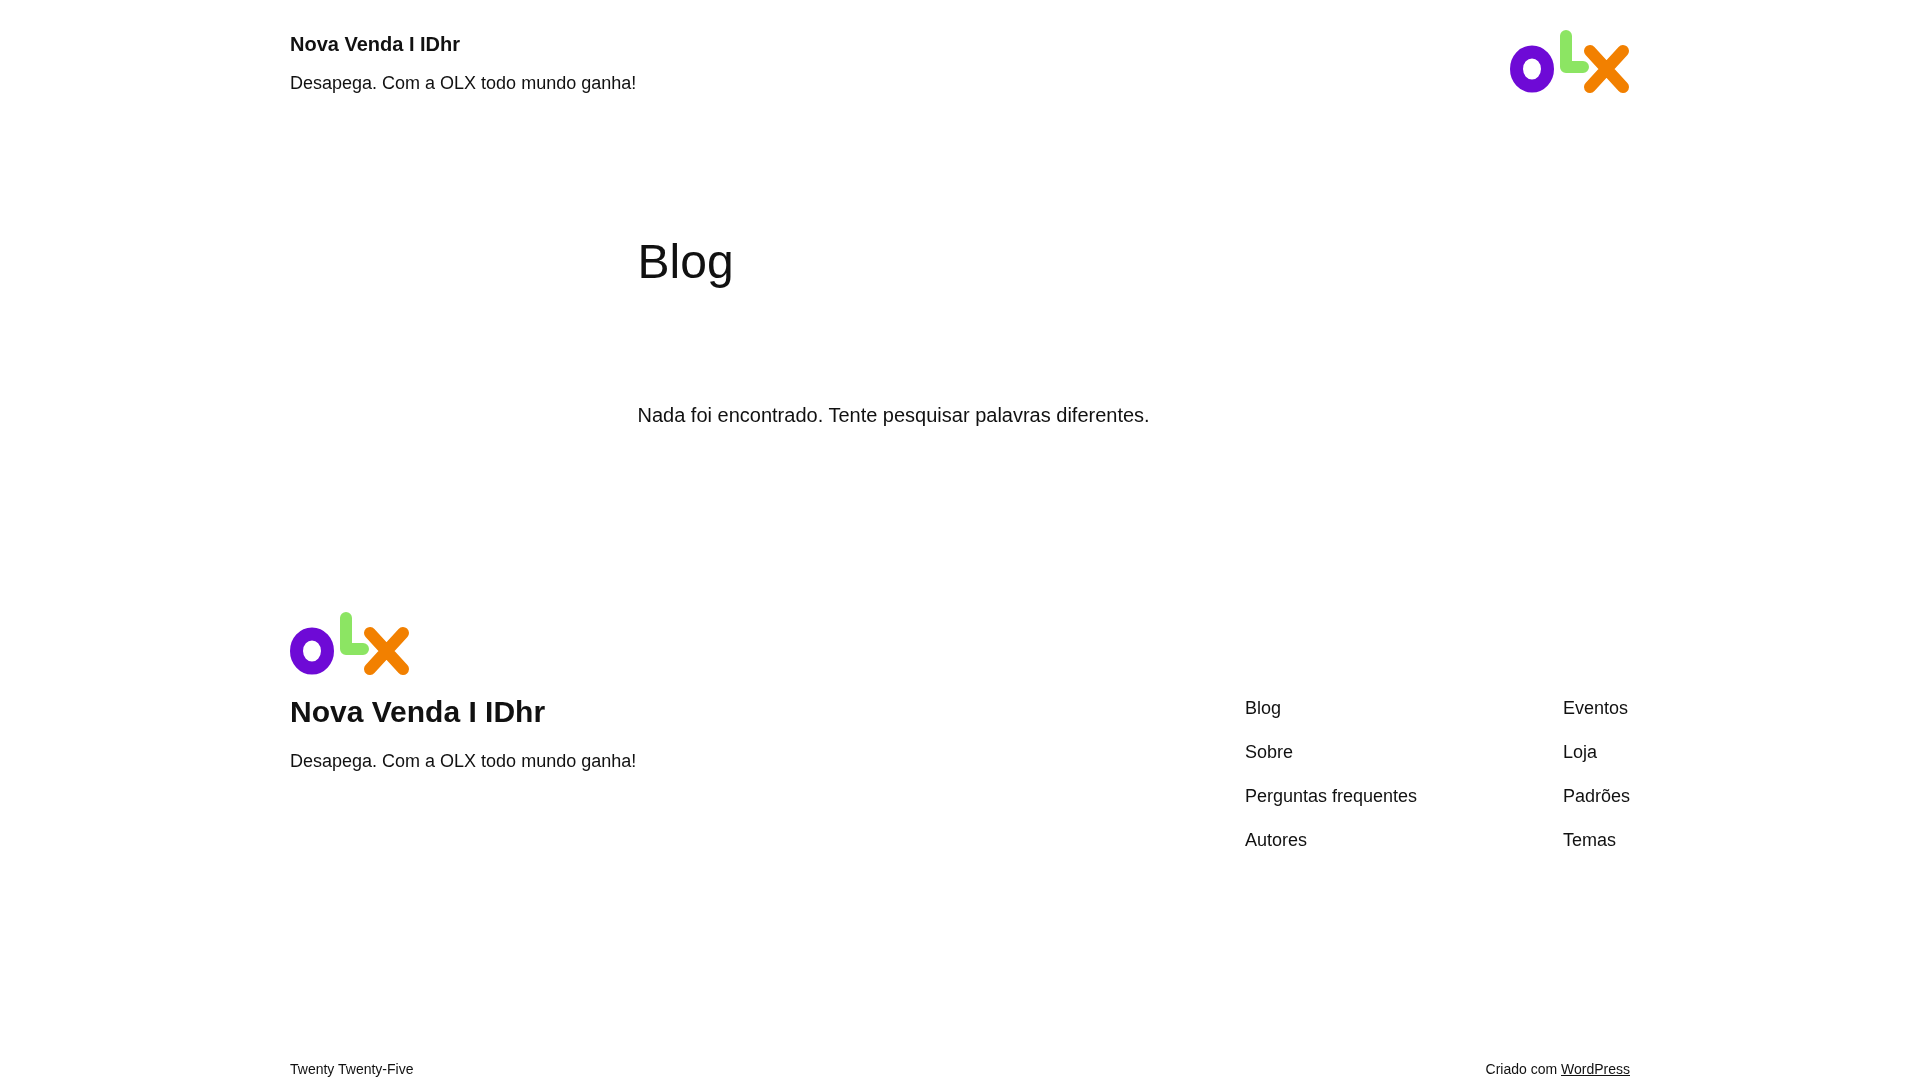 The height and width of the screenshot is (1080, 1920). I want to click on footer-nav-link: Sobre, so click(1268, 752).